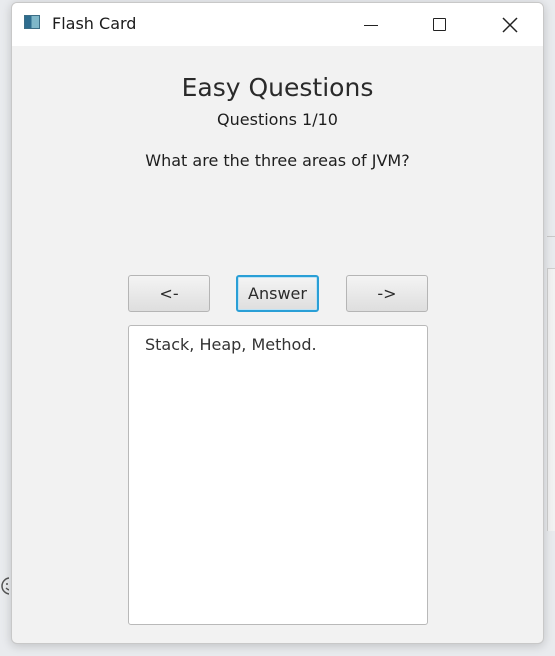  Describe the element at coordinates (277, 24) in the screenshot. I see `title-bar: Flash Card` at that location.